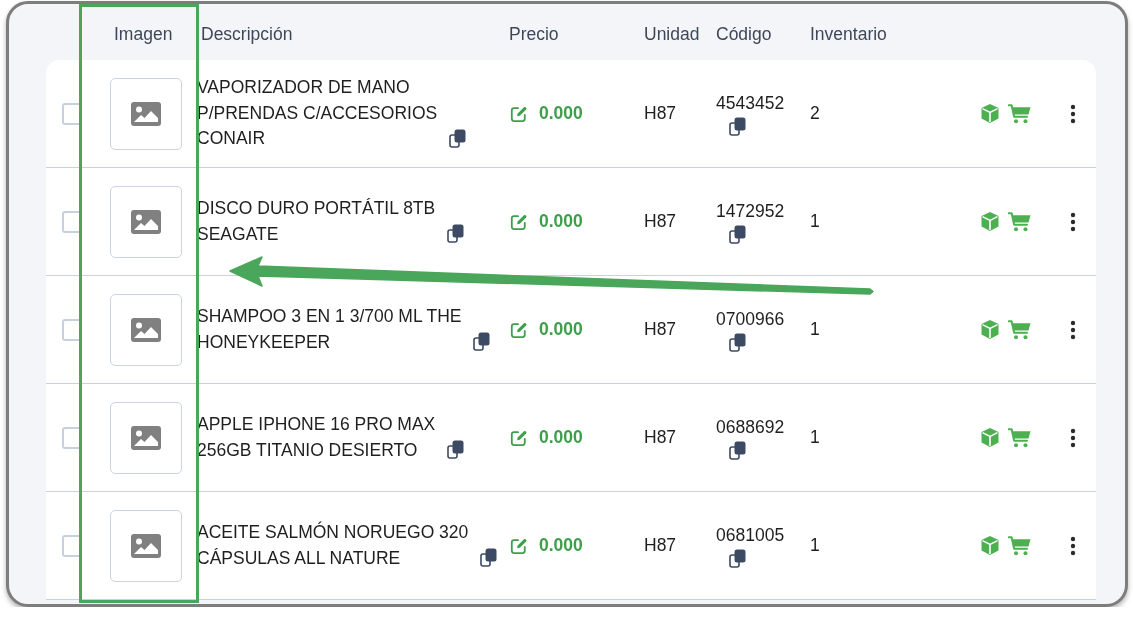 Image resolution: width=1133 pixels, height=618 pixels. What do you see at coordinates (317, 437) in the screenshot?
I see `product-description: APPLE IPHONE 16 PRO MAX 256GB TITANIO DESIERTO` at bounding box center [317, 437].